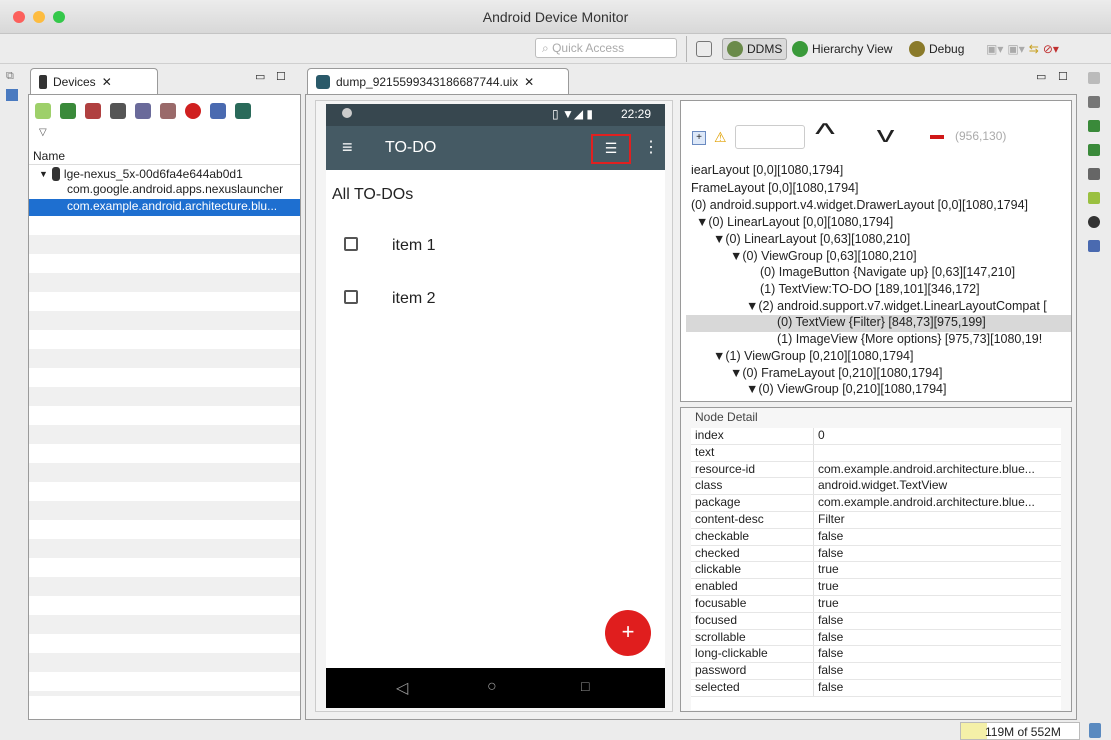 The image size is (1111, 740). I want to click on open-perspective-button, so click(704, 49).